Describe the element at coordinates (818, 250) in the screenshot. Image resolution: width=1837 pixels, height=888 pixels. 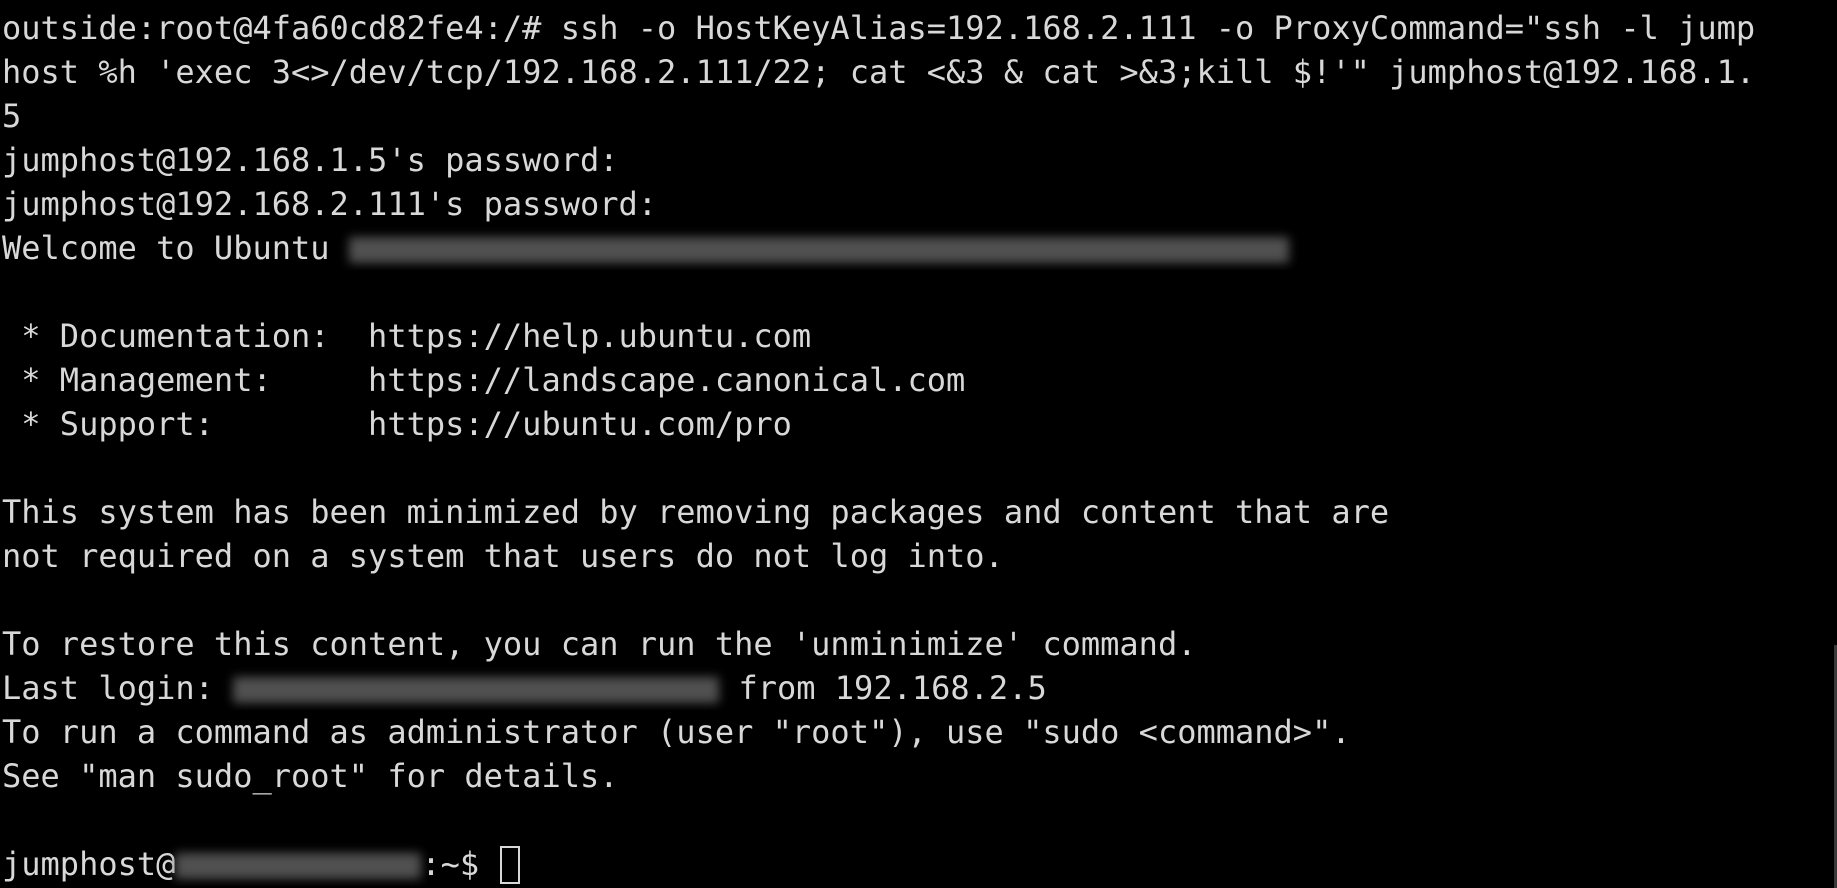
I see `redacted-os-version` at that location.